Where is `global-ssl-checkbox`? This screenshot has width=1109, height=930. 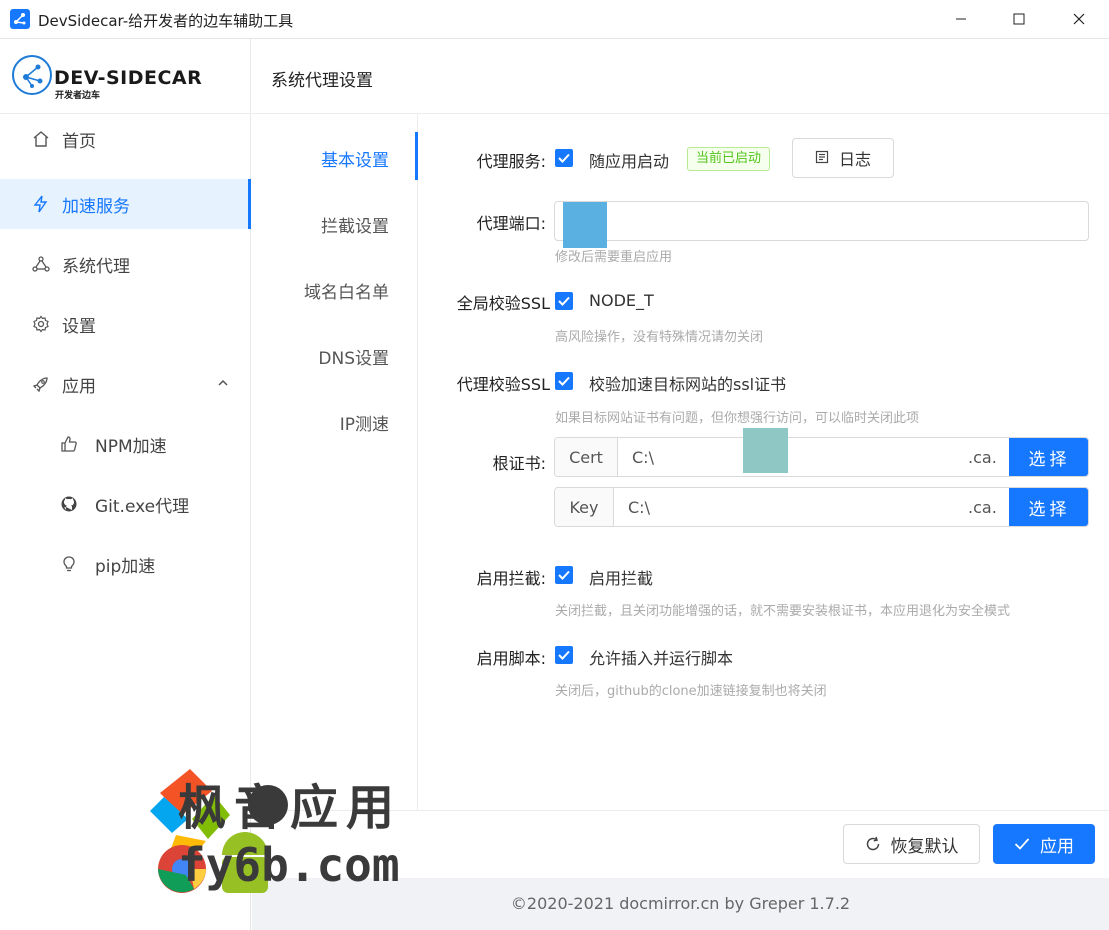
global-ssl-checkbox is located at coordinates (564, 301).